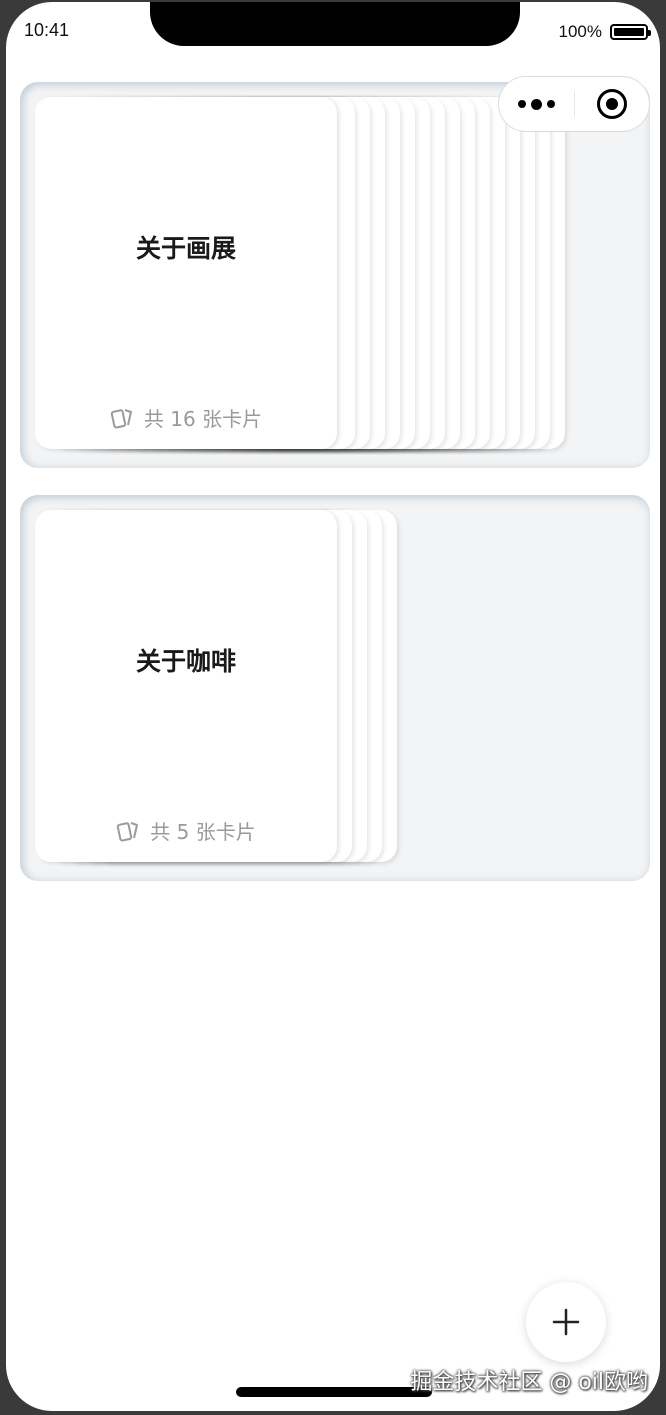 The width and height of the screenshot is (666, 1415). I want to click on target-icon, so click(611, 104).